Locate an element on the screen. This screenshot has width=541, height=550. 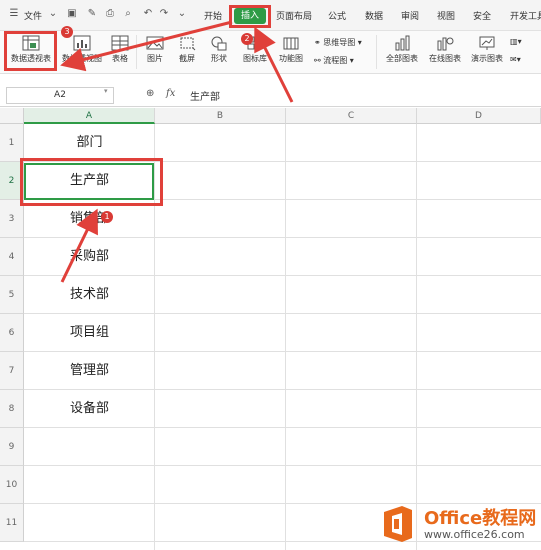
highlight-insert-tab is located at coordinates (250, 16).